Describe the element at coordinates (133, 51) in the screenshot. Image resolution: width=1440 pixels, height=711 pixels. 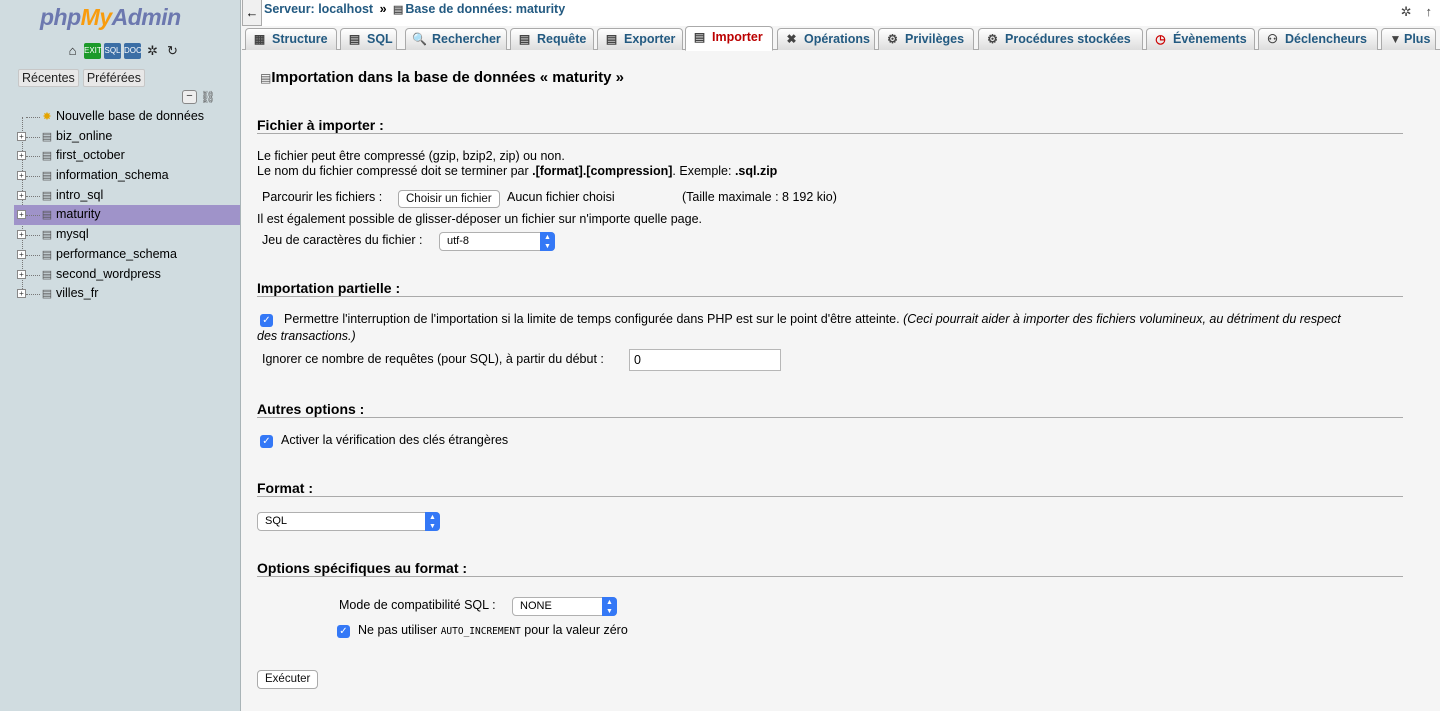
I see `documentation-icon: DOC` at that location.